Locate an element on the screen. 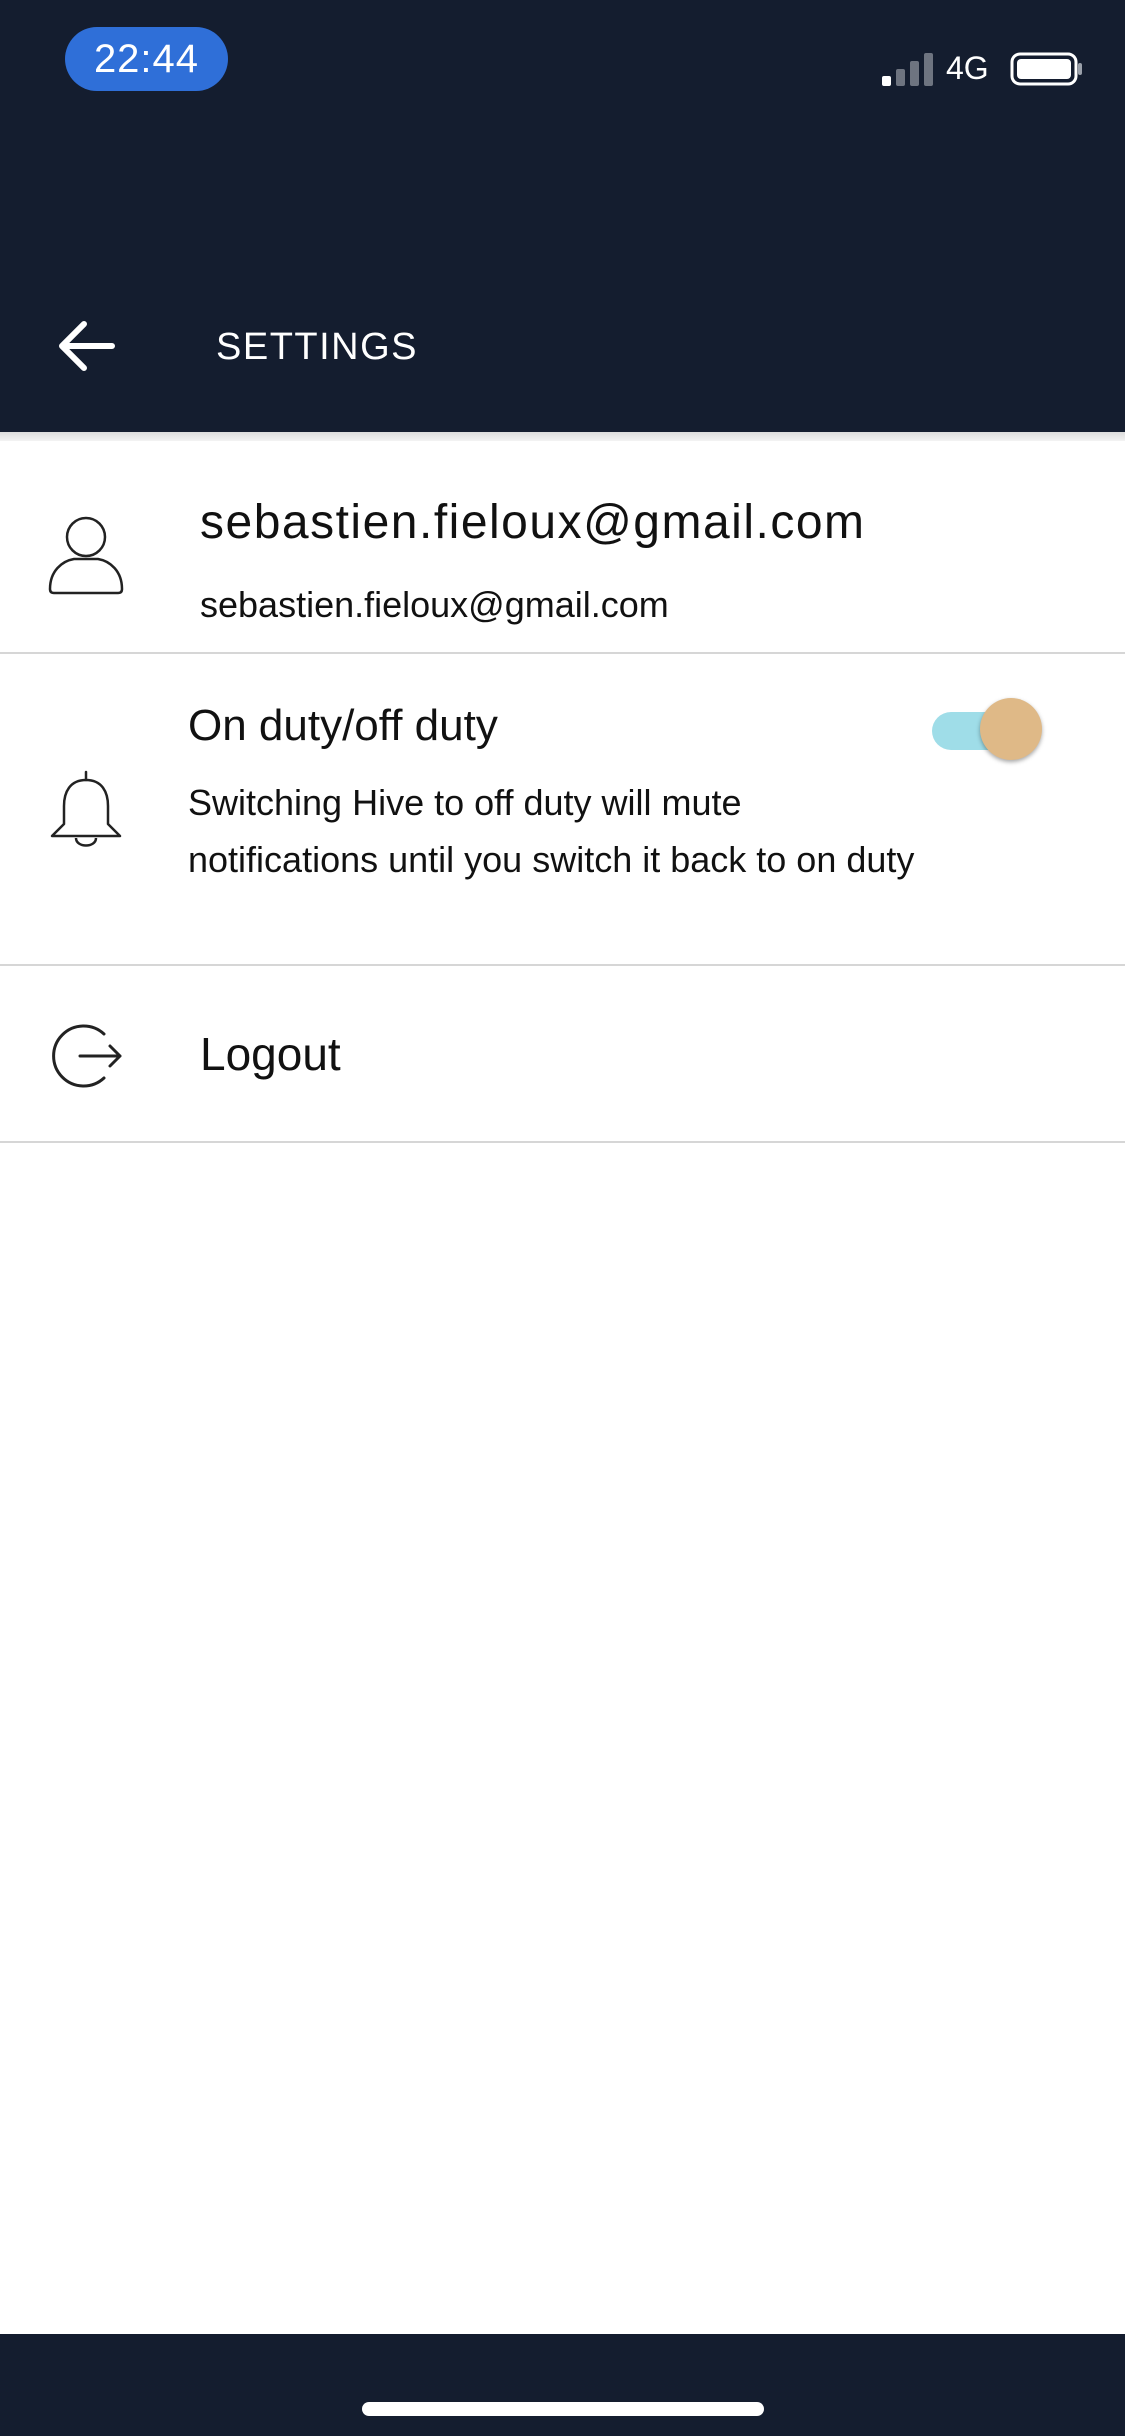 This screenshot has height=2436, width=1125. logout-row: Logout is located at coordinates (562, 1054).